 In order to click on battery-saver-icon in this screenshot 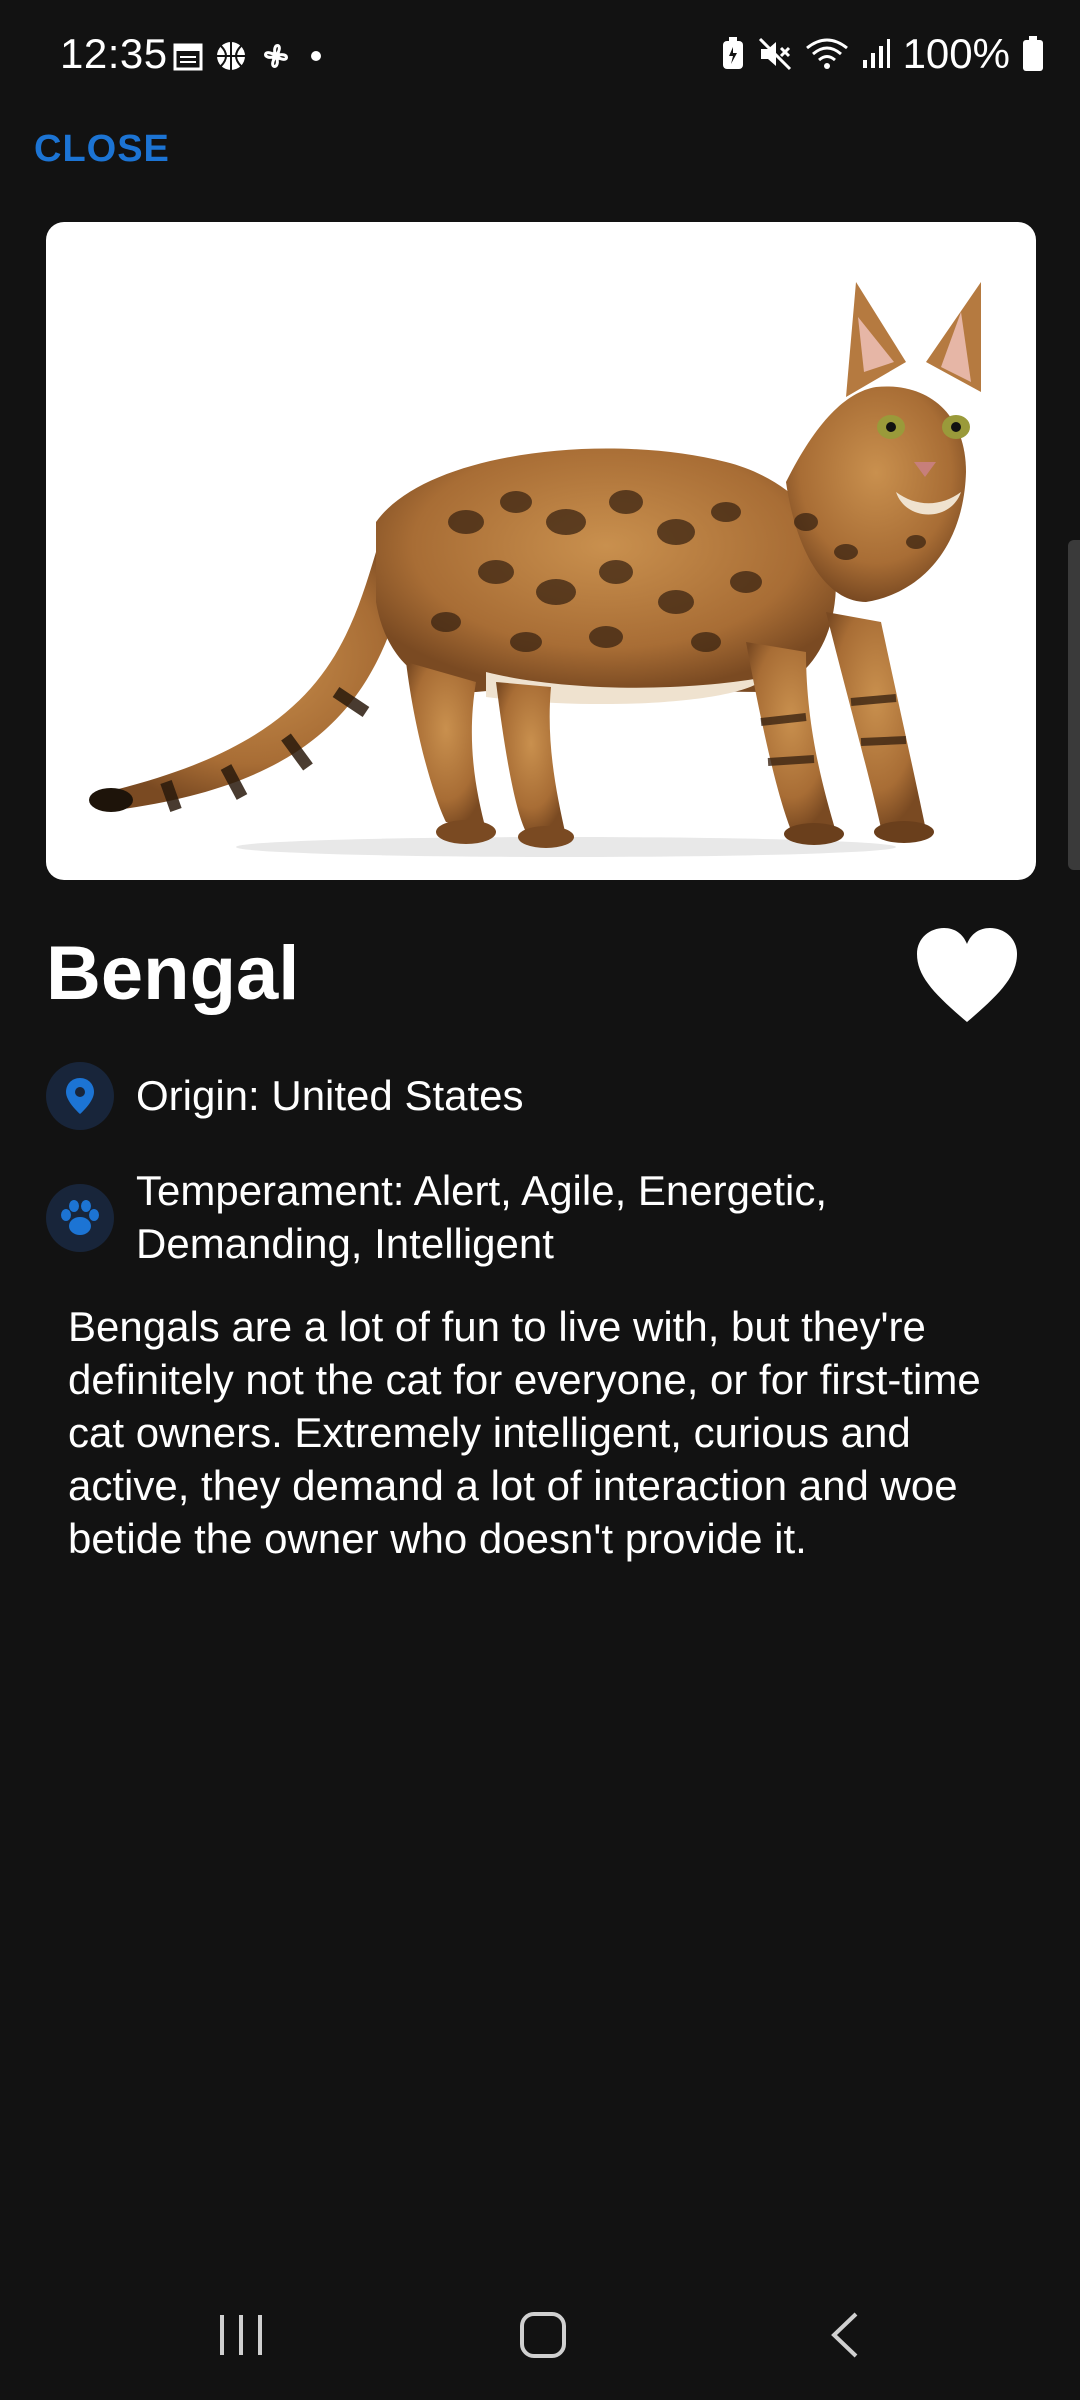, I will do `click(732, 53)`.